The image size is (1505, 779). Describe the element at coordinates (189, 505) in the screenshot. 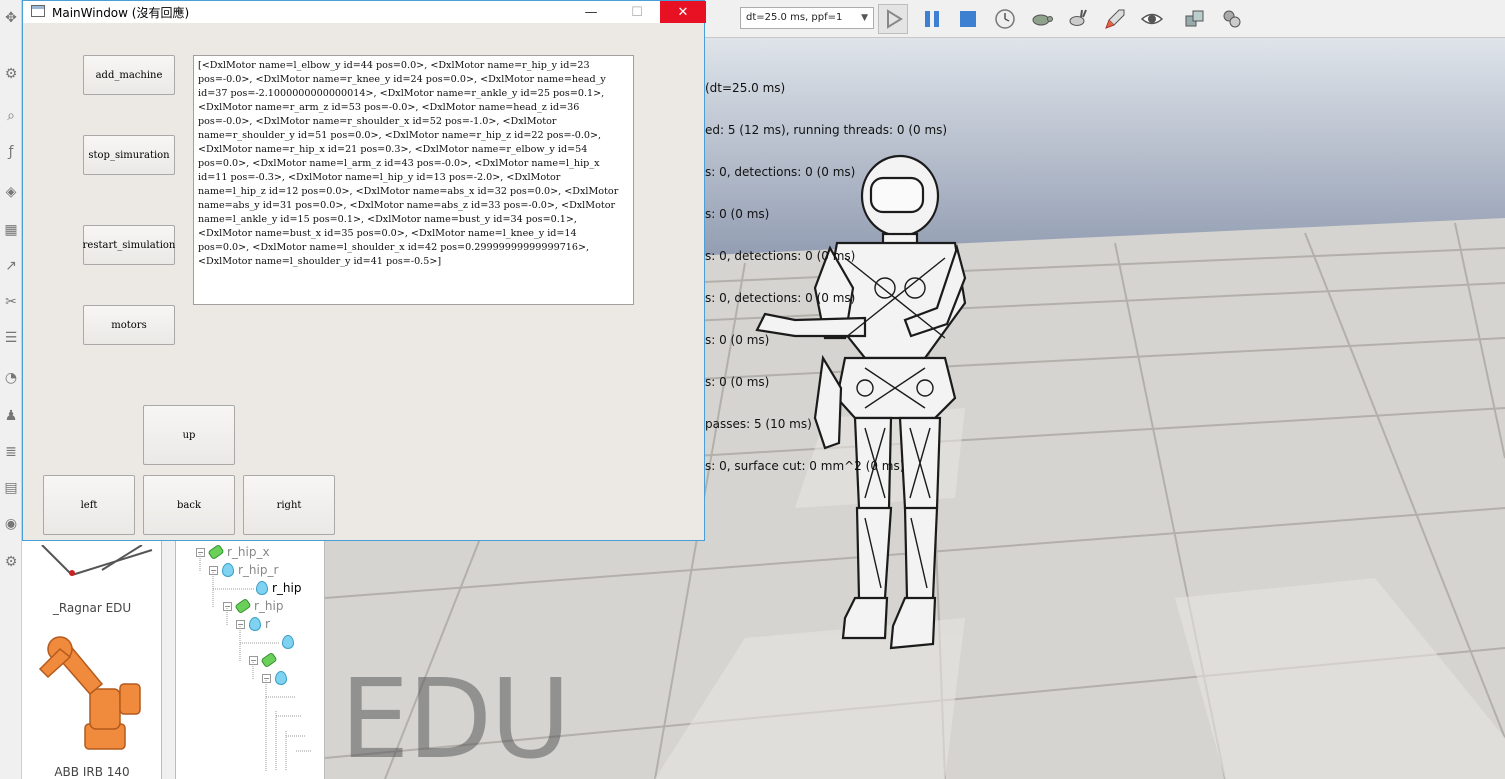

I see `back-button: back` at that location.